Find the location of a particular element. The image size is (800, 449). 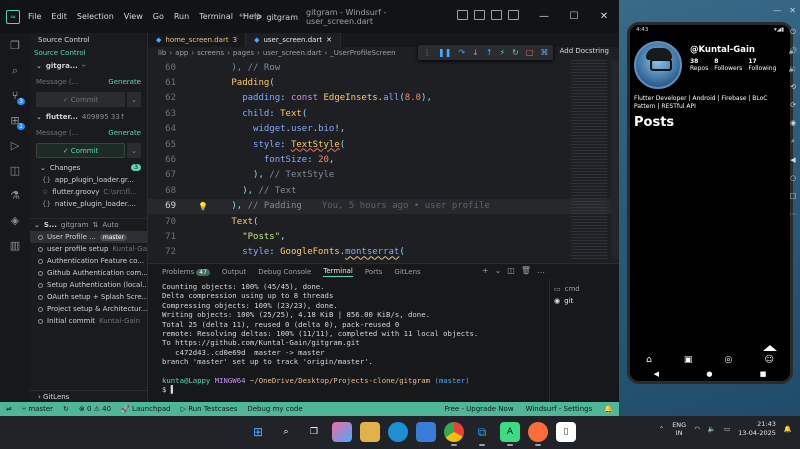

power-icon: ⏻ is located at coordinates (793, 32).